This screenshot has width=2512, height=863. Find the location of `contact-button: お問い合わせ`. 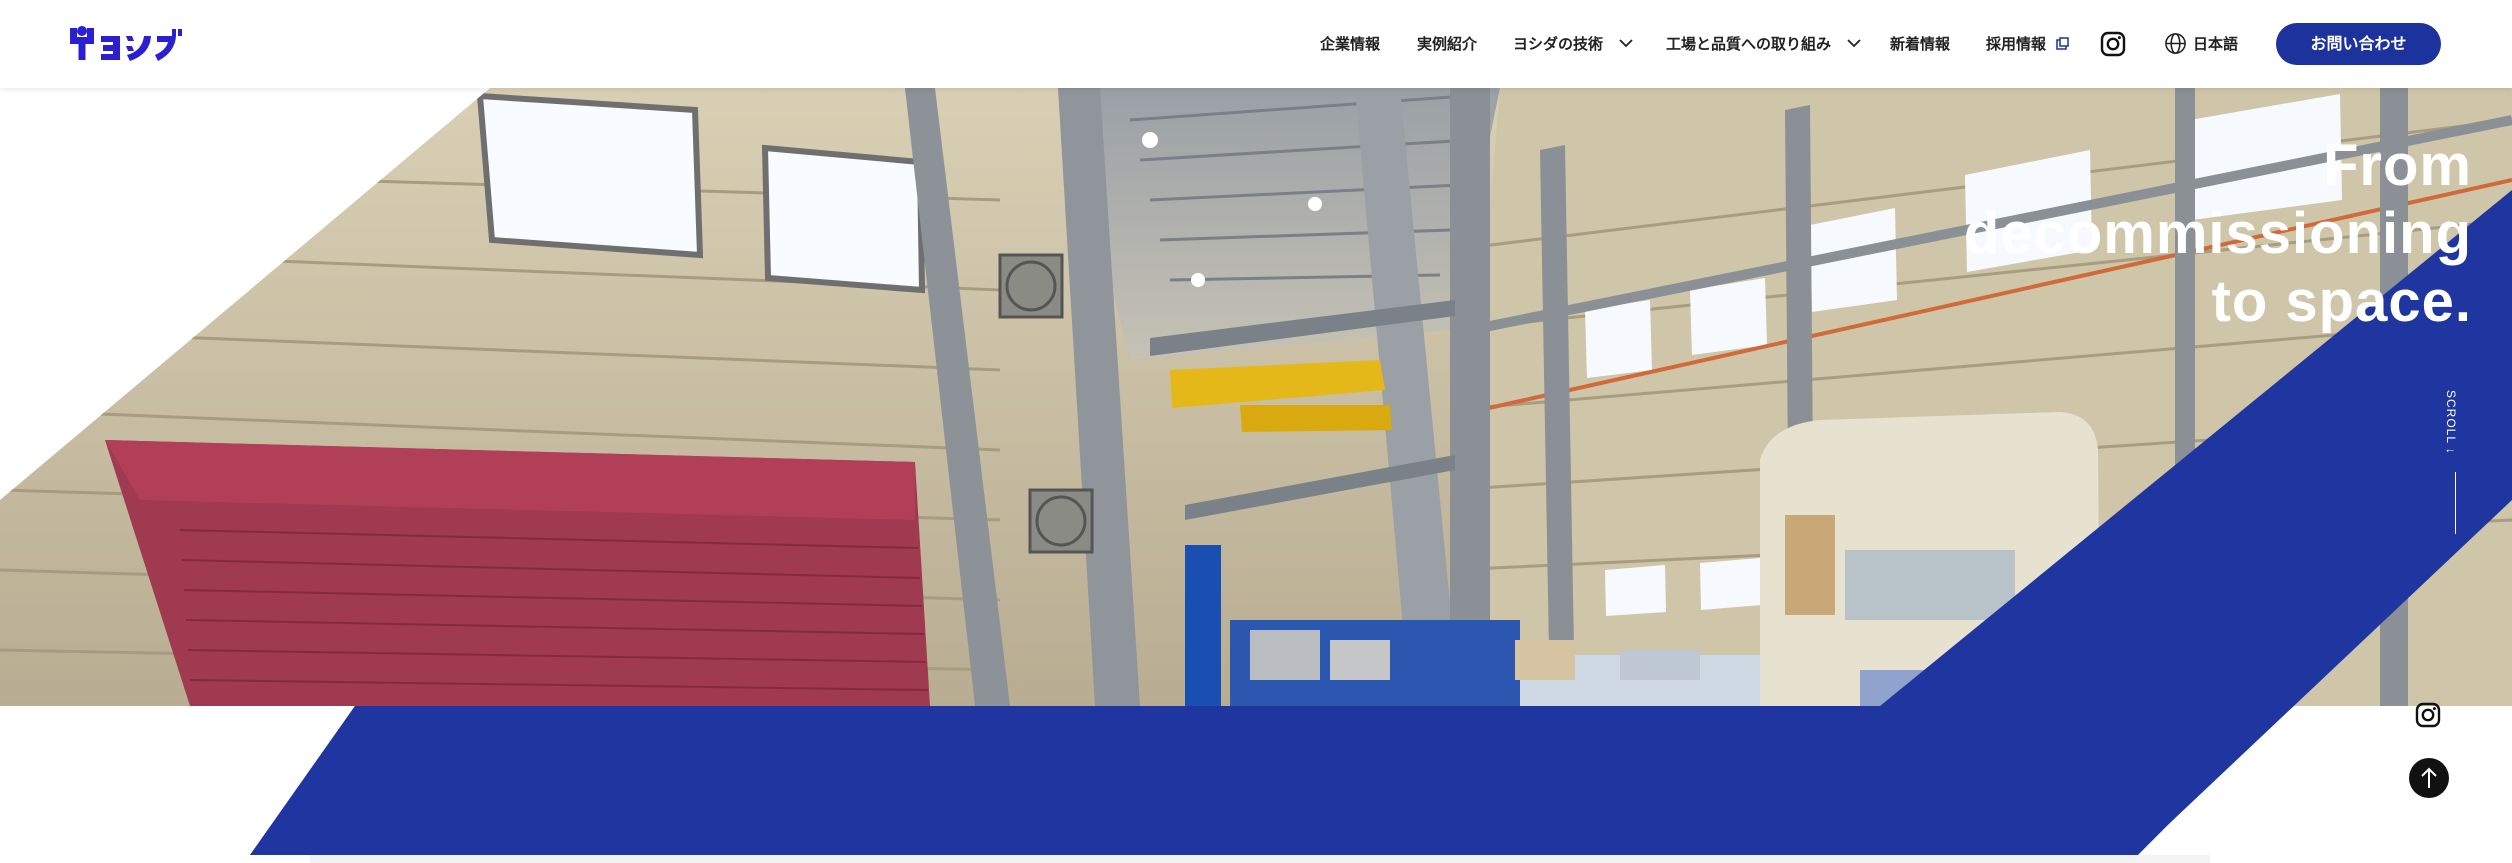

contact-button: お問い合わせ is located at coordinates (2358, 44).